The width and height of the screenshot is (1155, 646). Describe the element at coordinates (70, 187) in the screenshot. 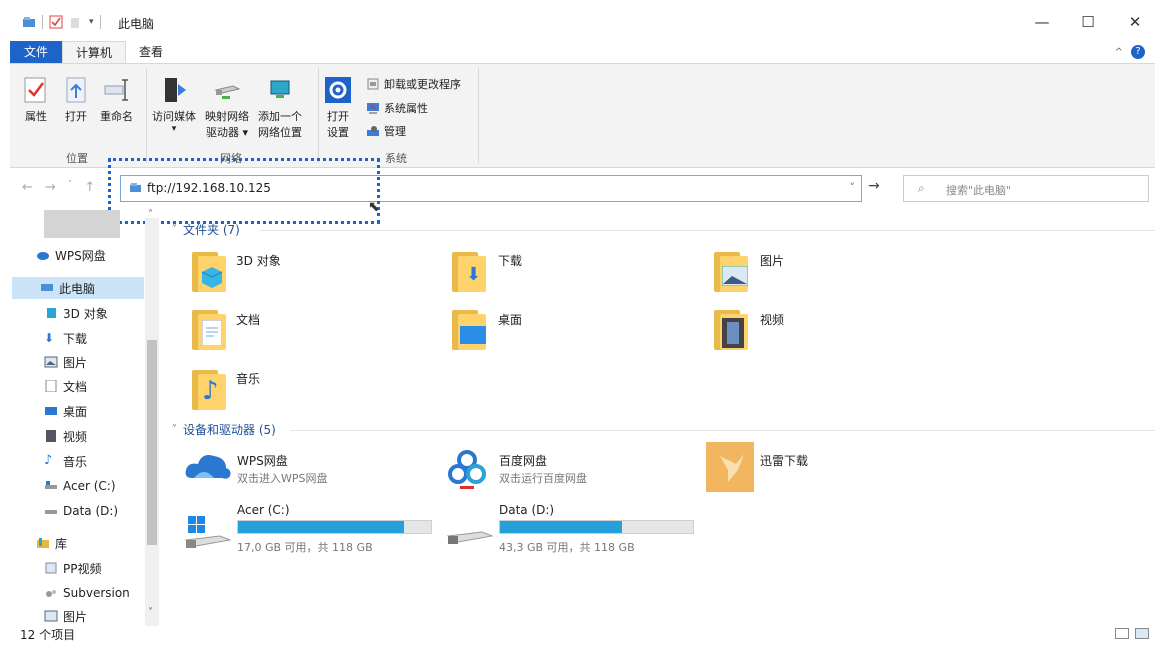

I see `recent-locations-icon: ˅` at that location.